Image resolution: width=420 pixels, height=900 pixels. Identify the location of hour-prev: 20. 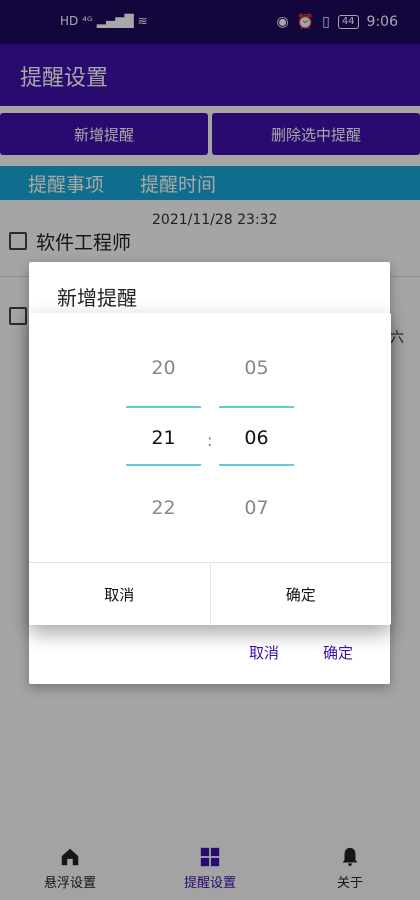
(163, 368).